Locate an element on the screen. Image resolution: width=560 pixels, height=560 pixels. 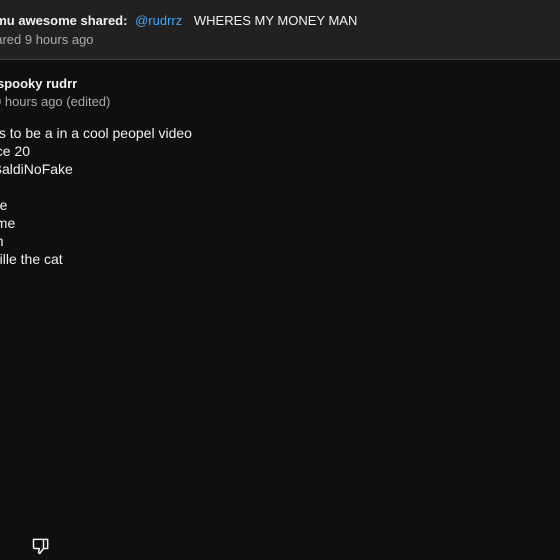
share-mention-link: @rudrrz is located at coordinates (158, 20).